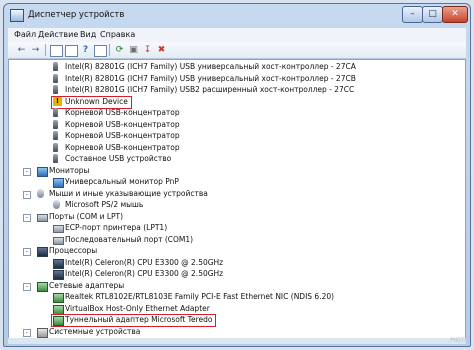  I want to click on update-driver-icon: ▣, so click(133, 50).